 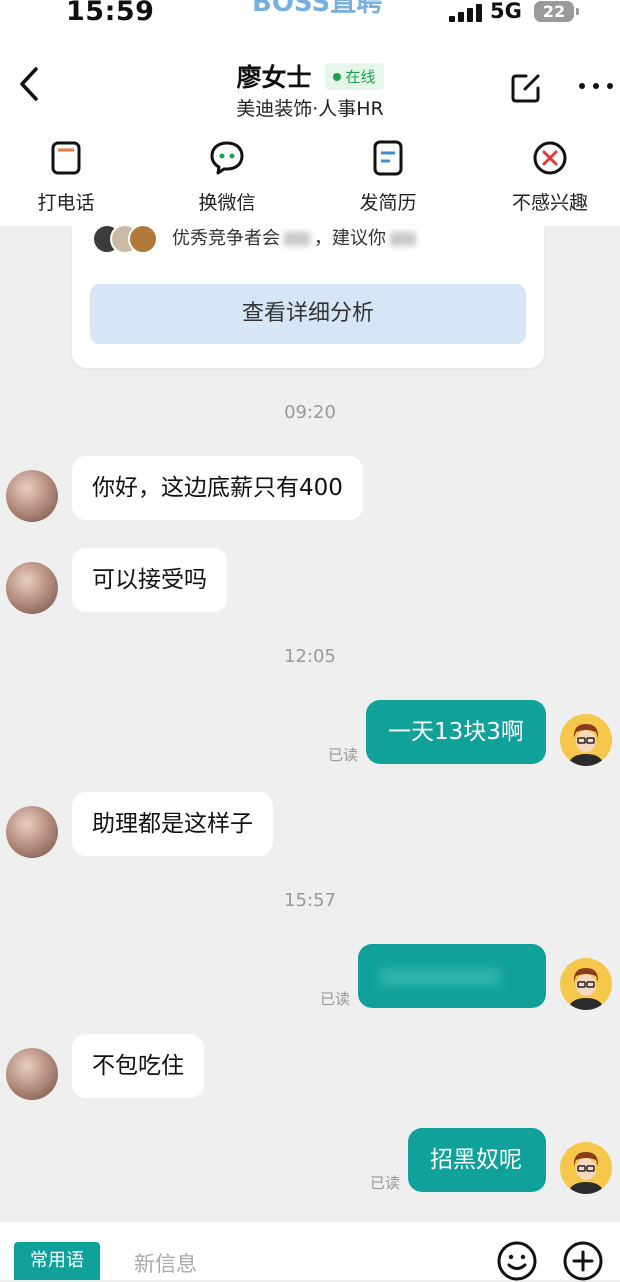 I want to click on status-app-name: BOSS直聘, so click(x=317, y=9).